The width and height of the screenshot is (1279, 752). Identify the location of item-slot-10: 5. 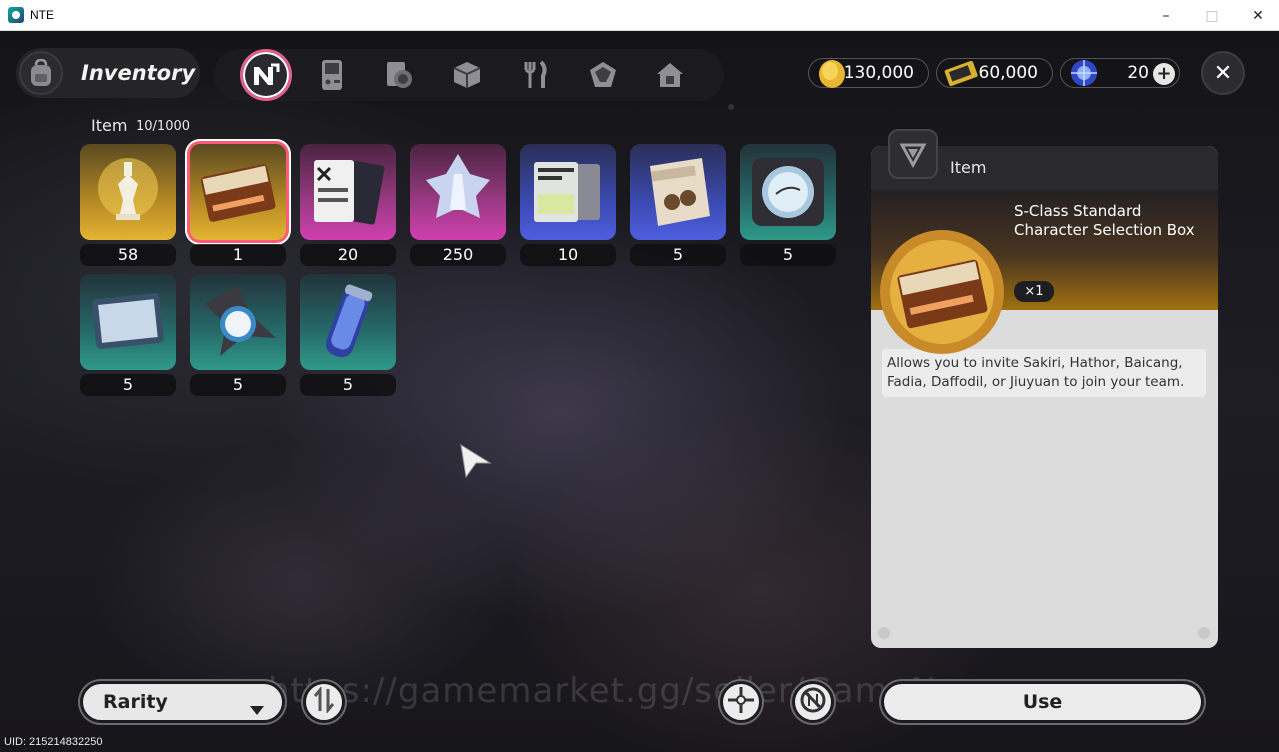
(348, 336).